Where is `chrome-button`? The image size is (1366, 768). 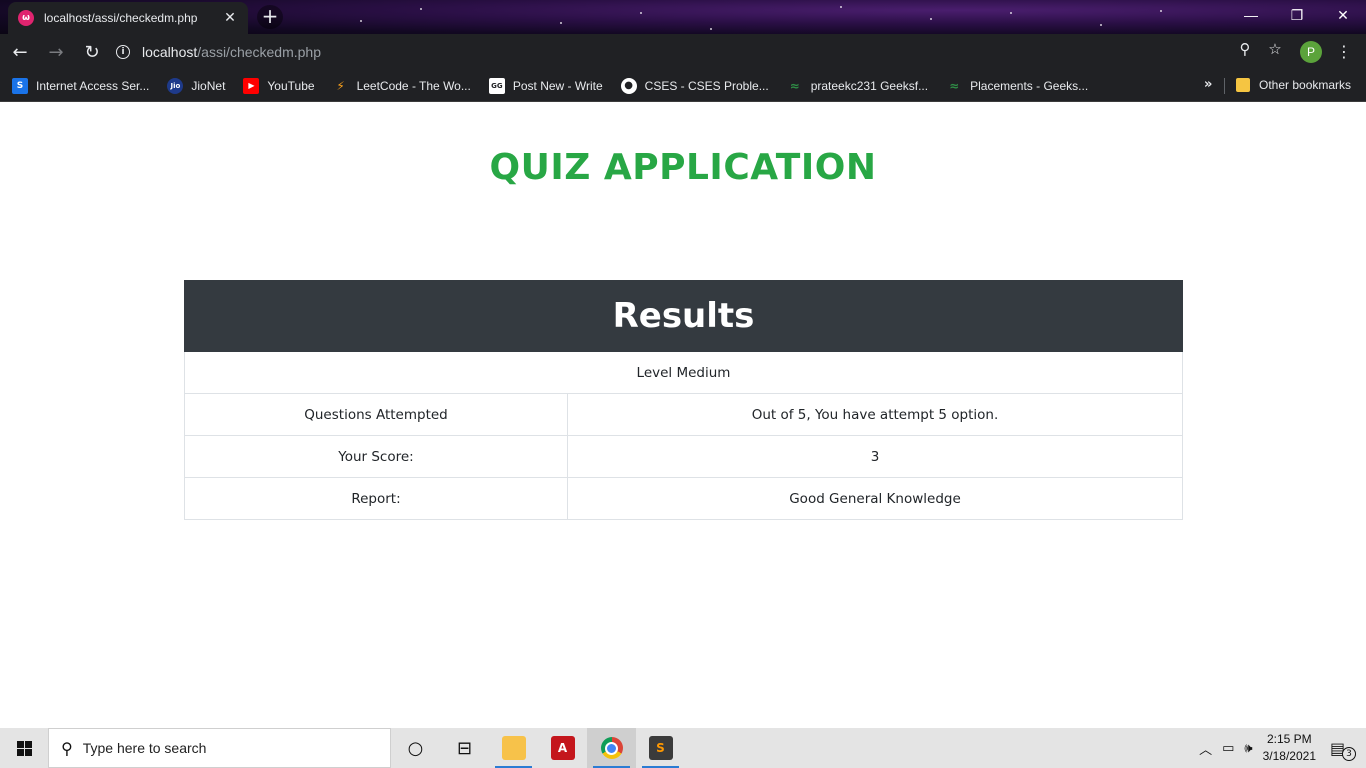
chrome-button is located at coordinates (611, 748).